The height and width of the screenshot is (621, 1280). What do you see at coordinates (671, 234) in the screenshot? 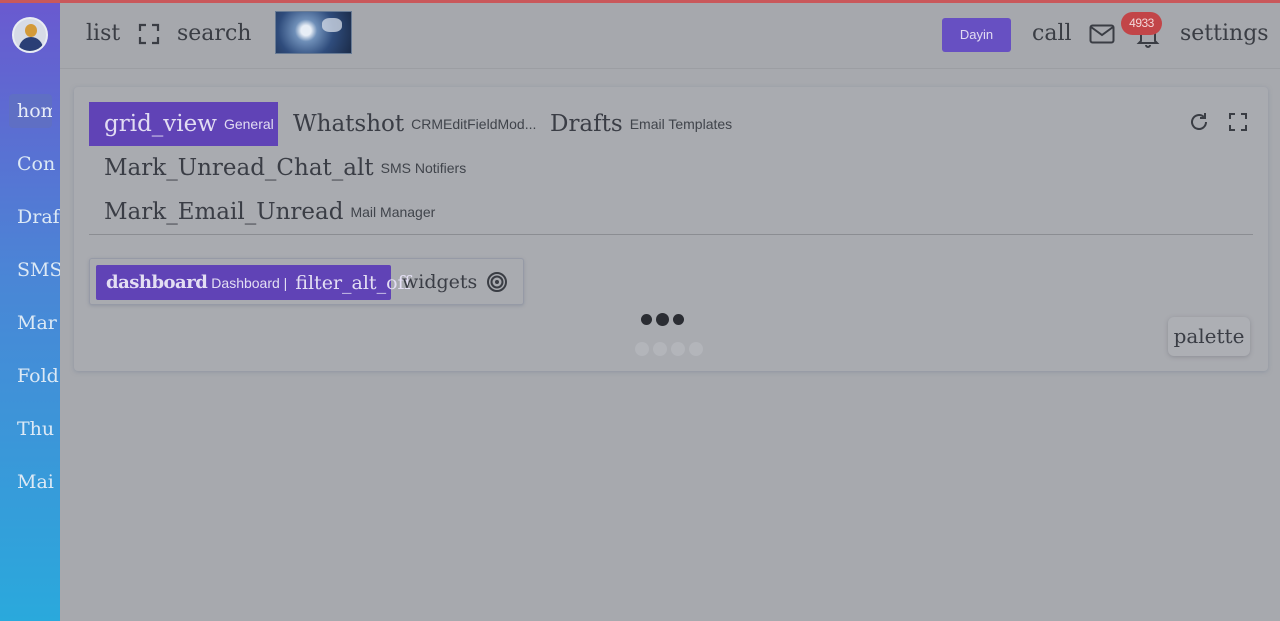
I see `divider` at bounding box center [671, 234].